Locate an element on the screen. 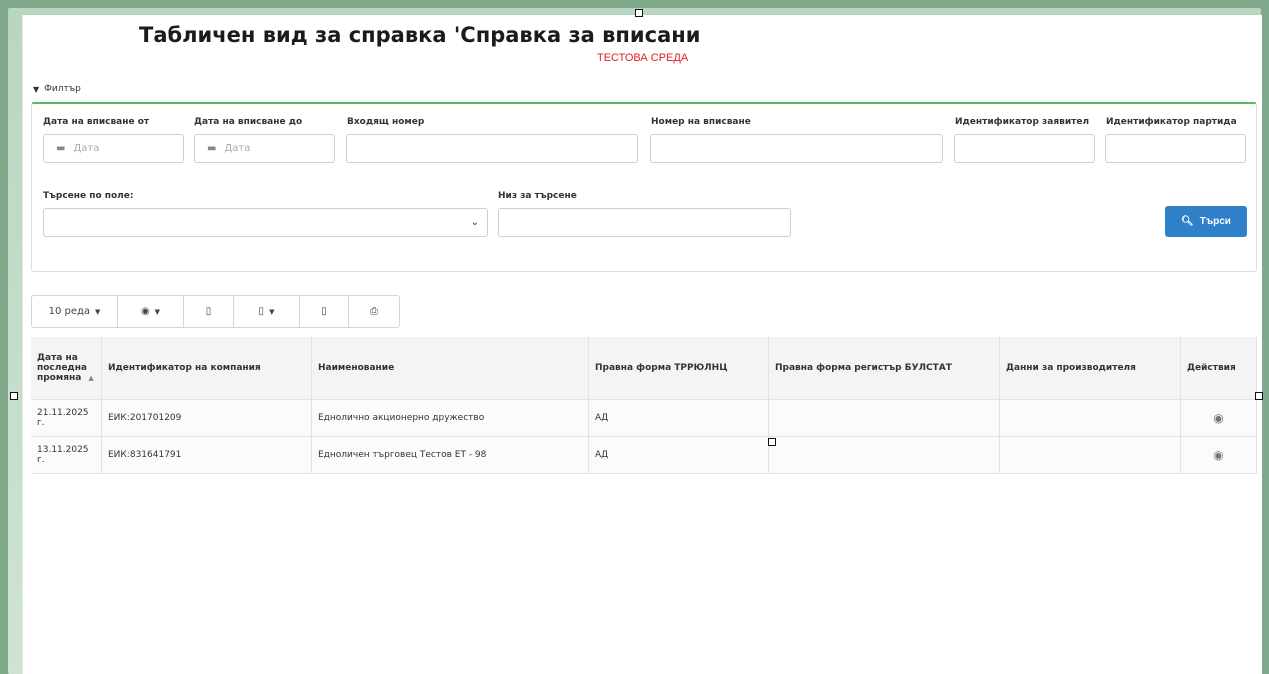 The image size is (1269, 674). cell-company-id: ЕИК:201701209 is located at coordinates (206, 418).